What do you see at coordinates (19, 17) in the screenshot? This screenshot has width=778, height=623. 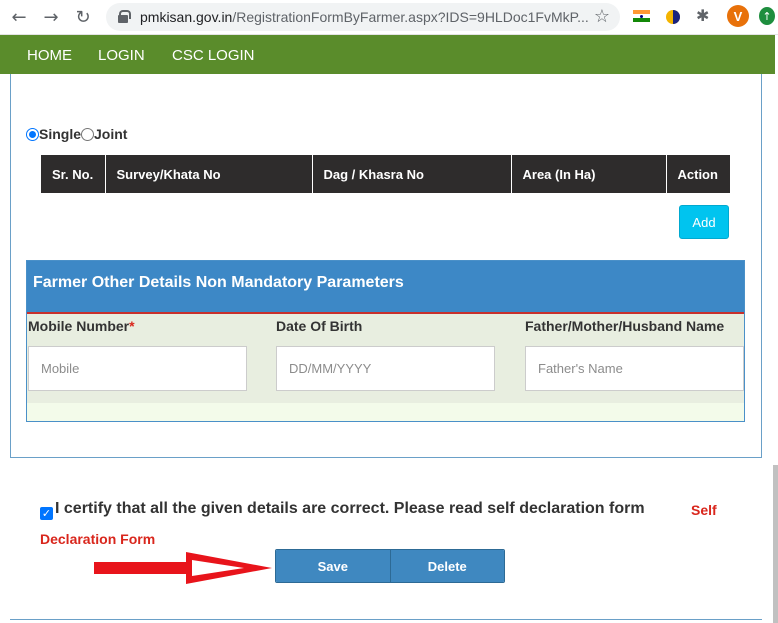 I see `back-arrow-icon: ←` at bounding box center [19, 17].